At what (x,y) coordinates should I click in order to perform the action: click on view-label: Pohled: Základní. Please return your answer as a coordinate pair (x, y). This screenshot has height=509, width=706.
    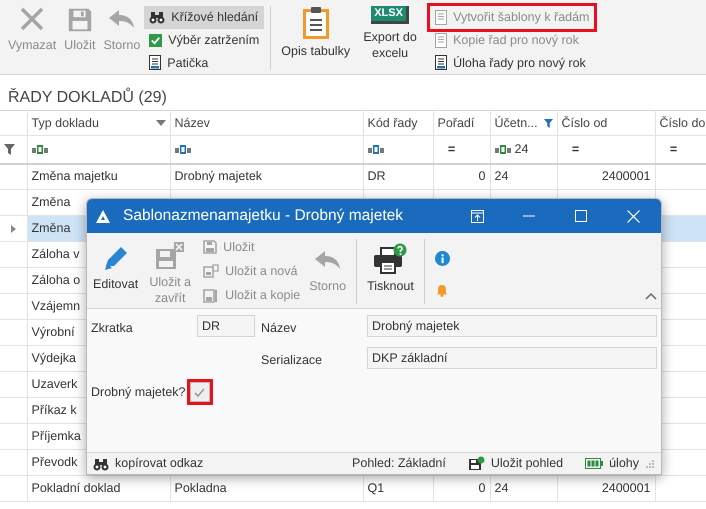
    Looking at the image, I should click on (399, 463).